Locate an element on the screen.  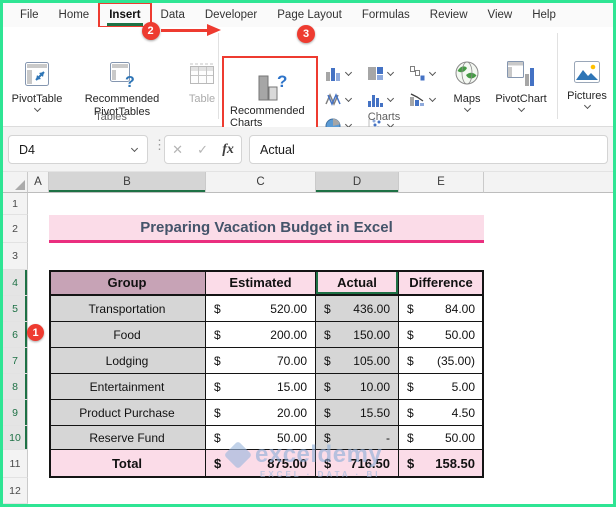
row-header-9: 9 is located at coordinates (15, 413).